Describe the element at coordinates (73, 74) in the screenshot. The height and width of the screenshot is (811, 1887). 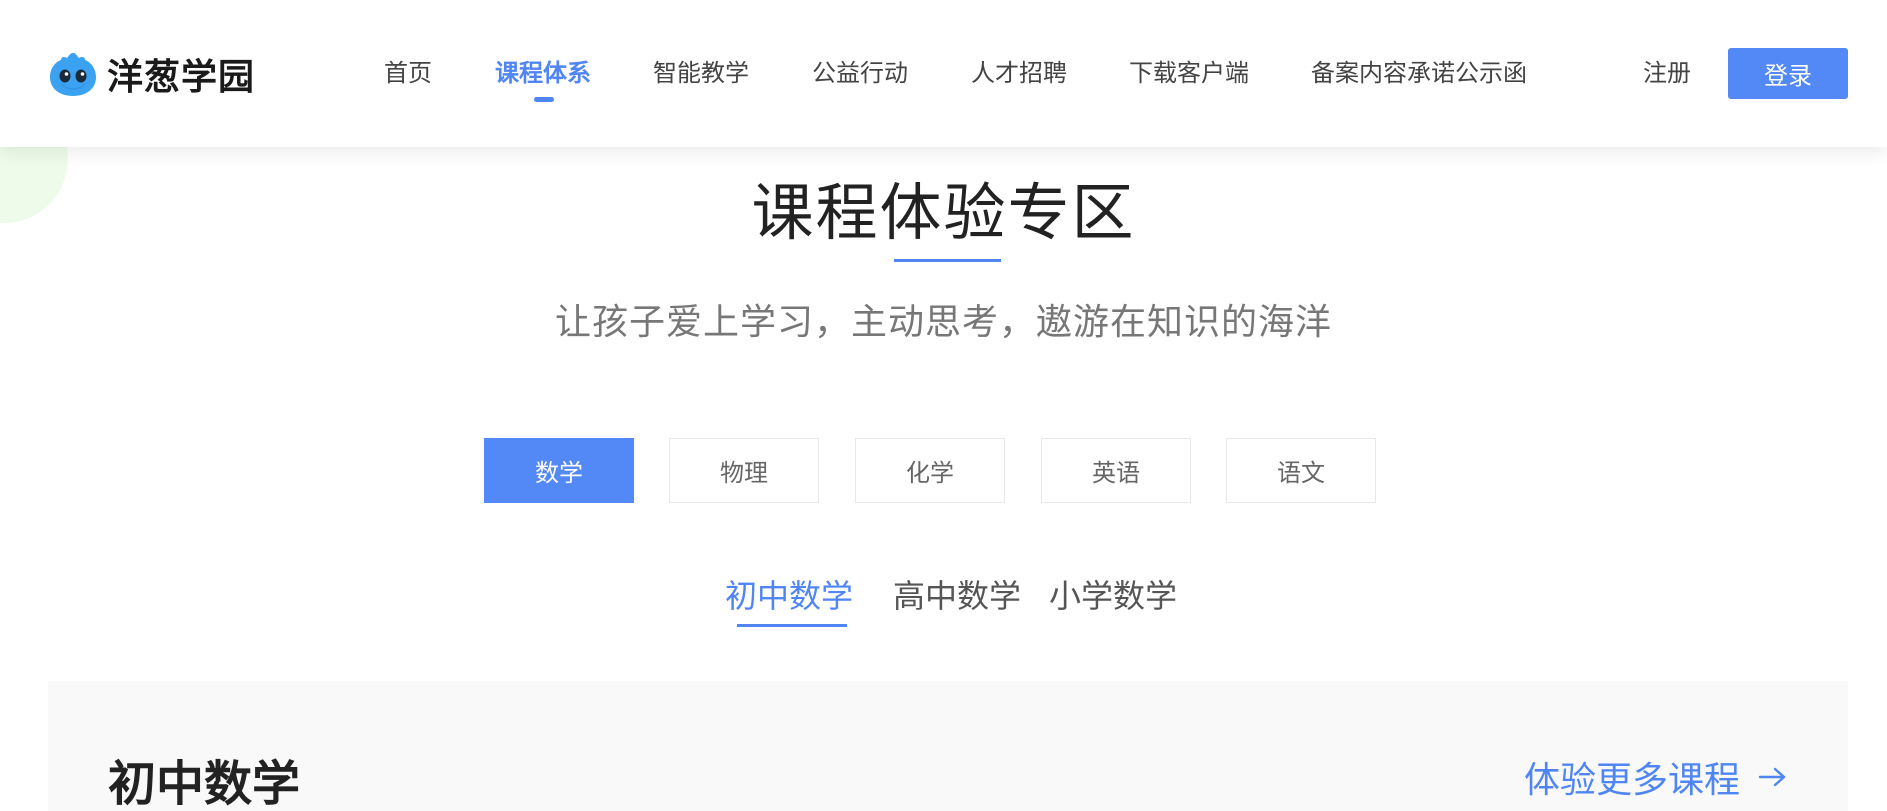
I see `onion-mascot-icon` at that location.